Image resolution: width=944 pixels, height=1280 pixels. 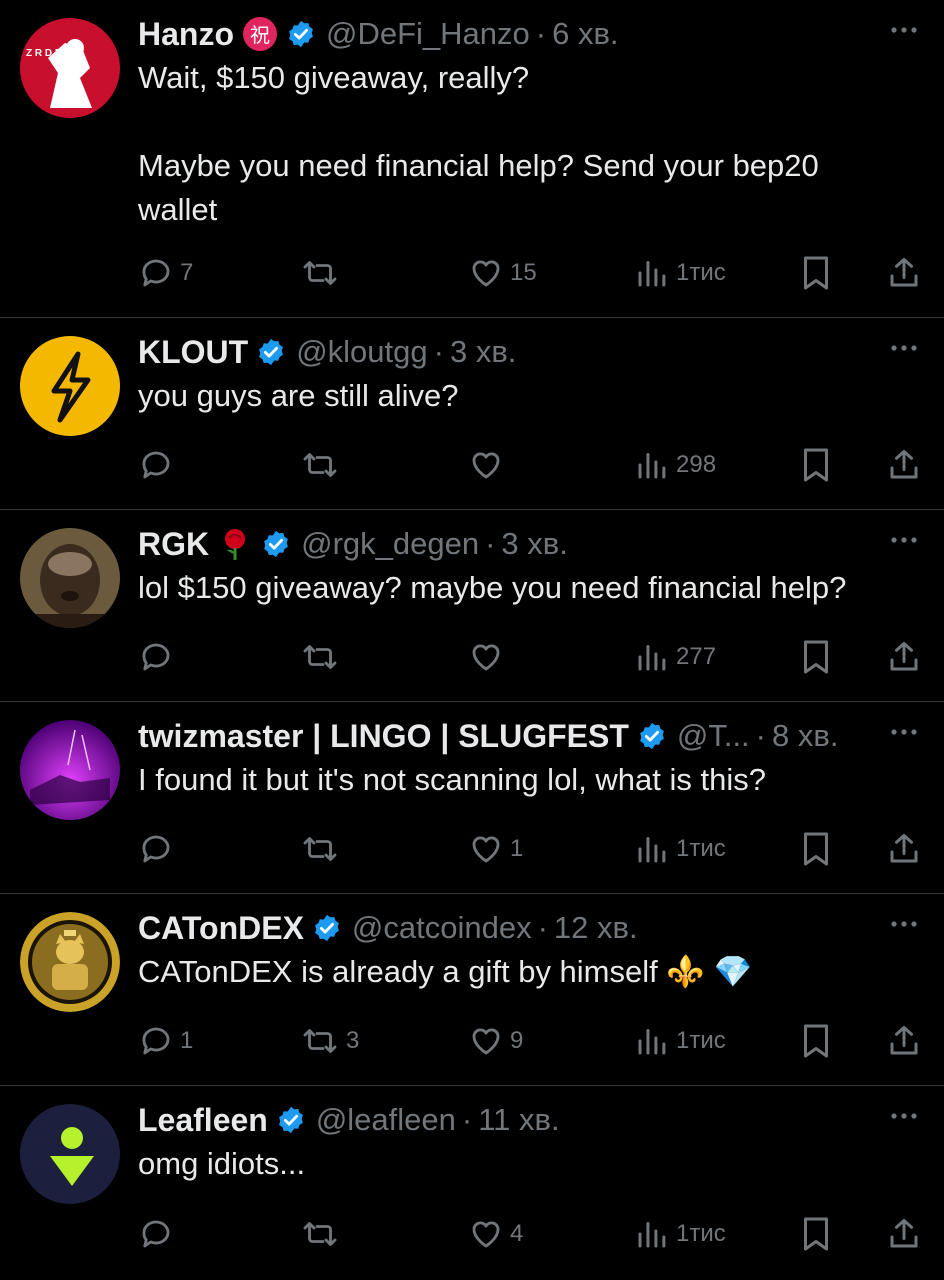 I want to click on reply-button: 7, so click(x=165, y=273).